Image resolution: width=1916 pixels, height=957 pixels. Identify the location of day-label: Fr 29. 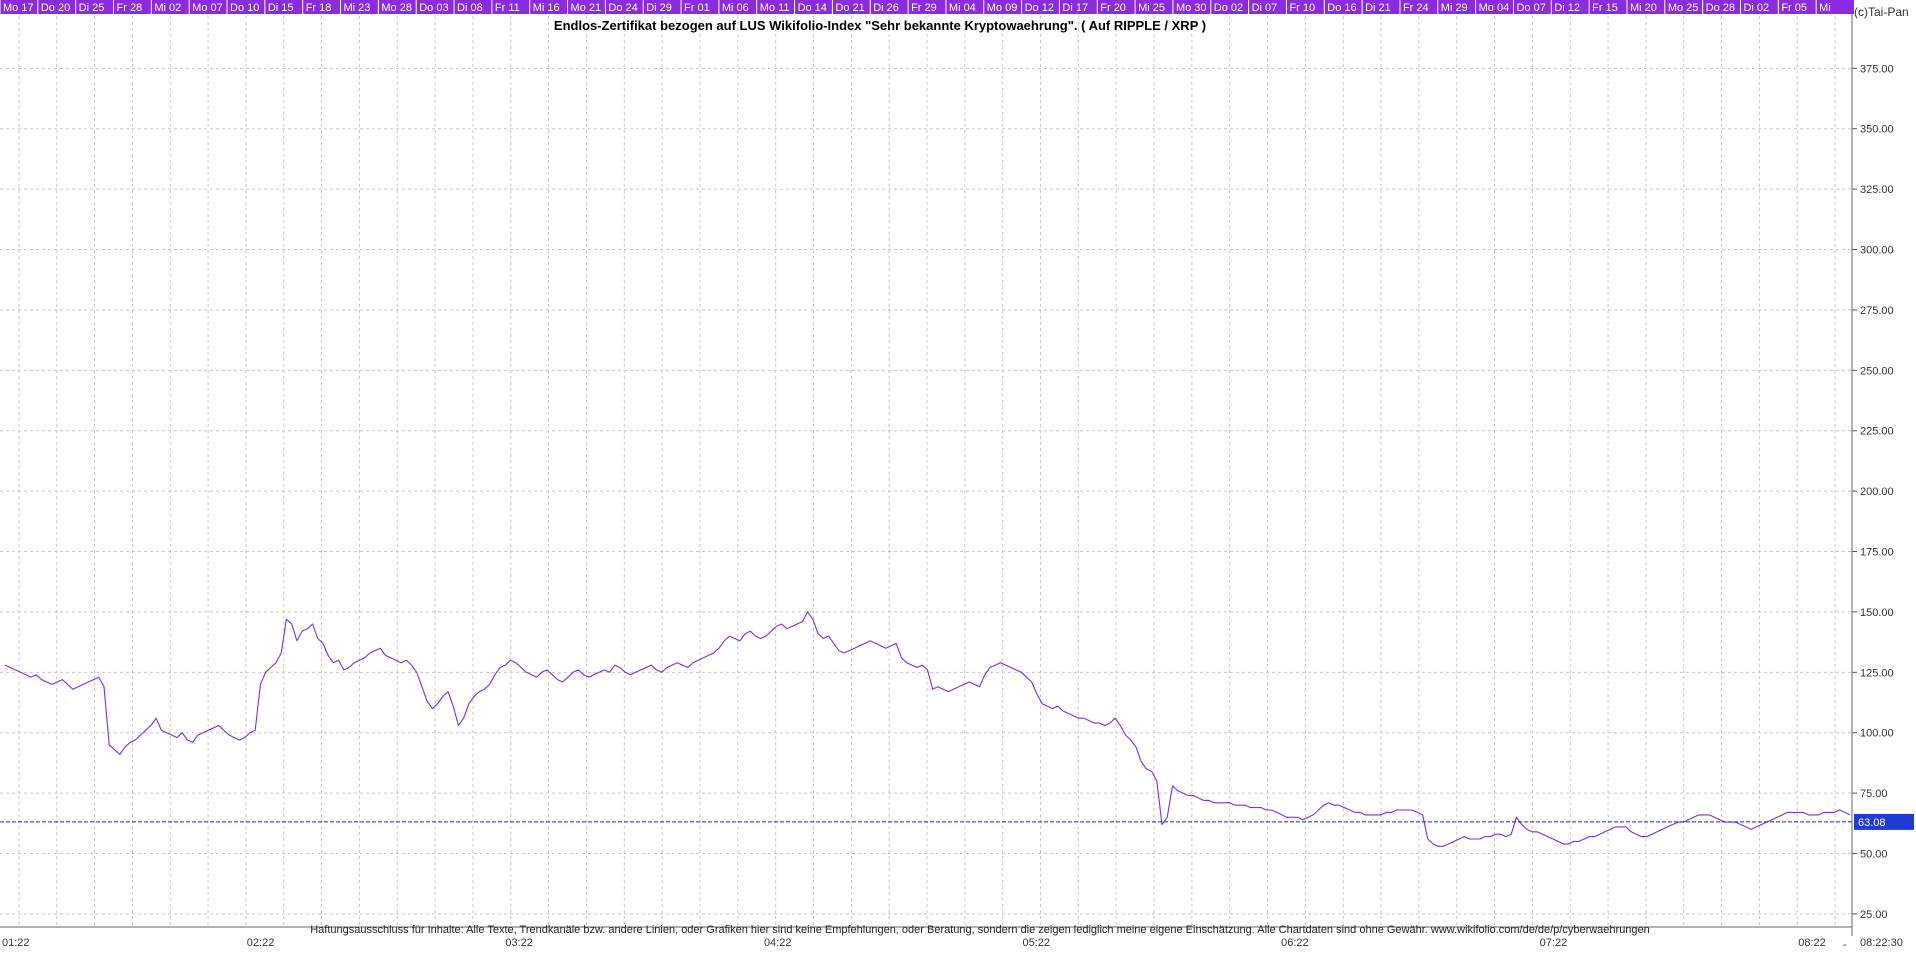
(924, 8).